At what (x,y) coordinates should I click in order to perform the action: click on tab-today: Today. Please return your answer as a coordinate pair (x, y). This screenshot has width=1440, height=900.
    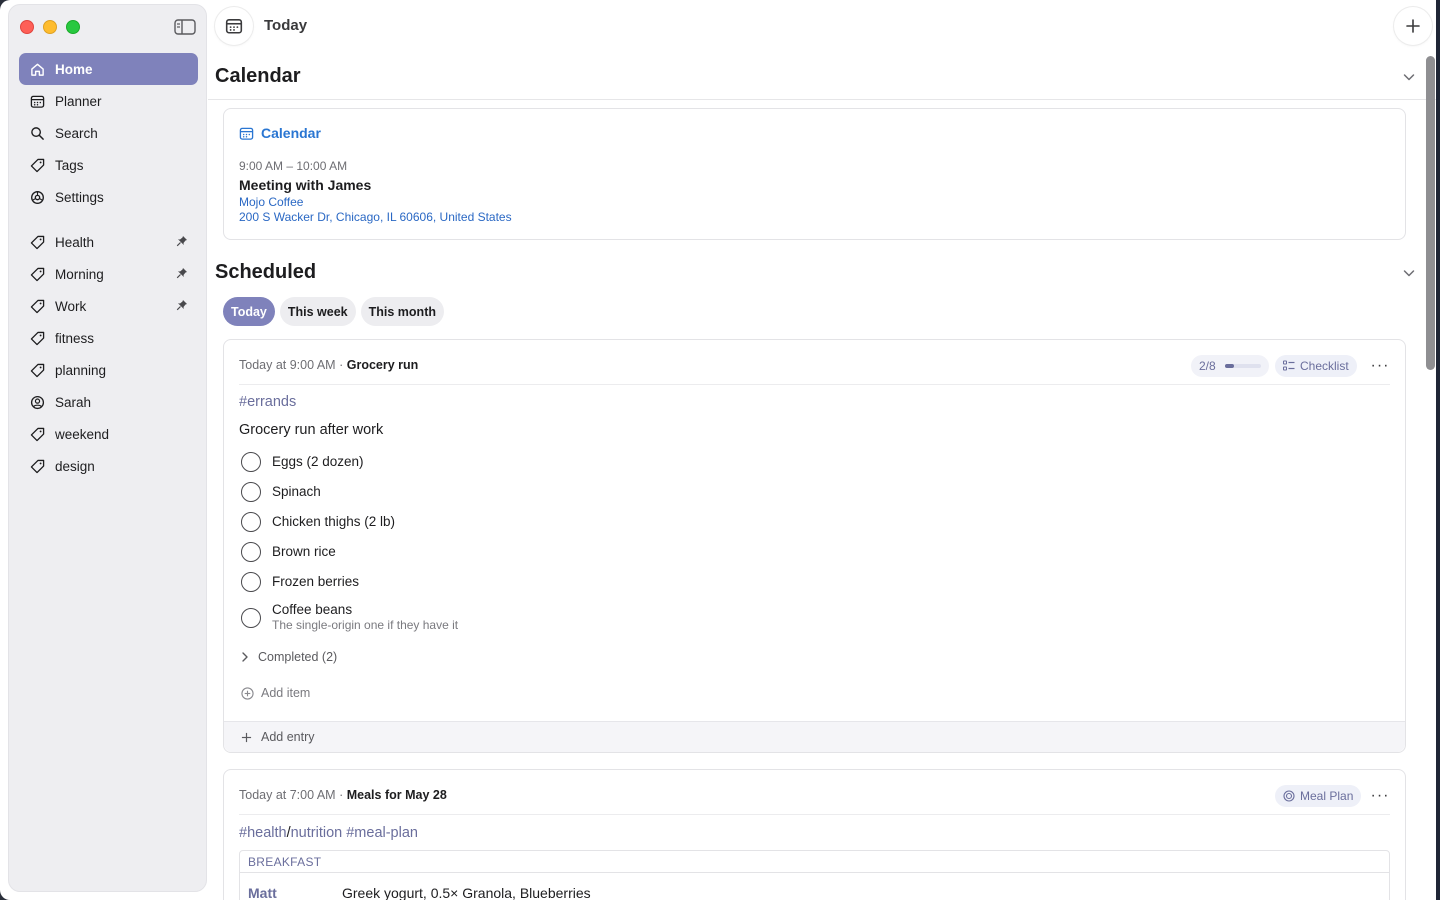
    Looking at the image, I should click on (249, 311).